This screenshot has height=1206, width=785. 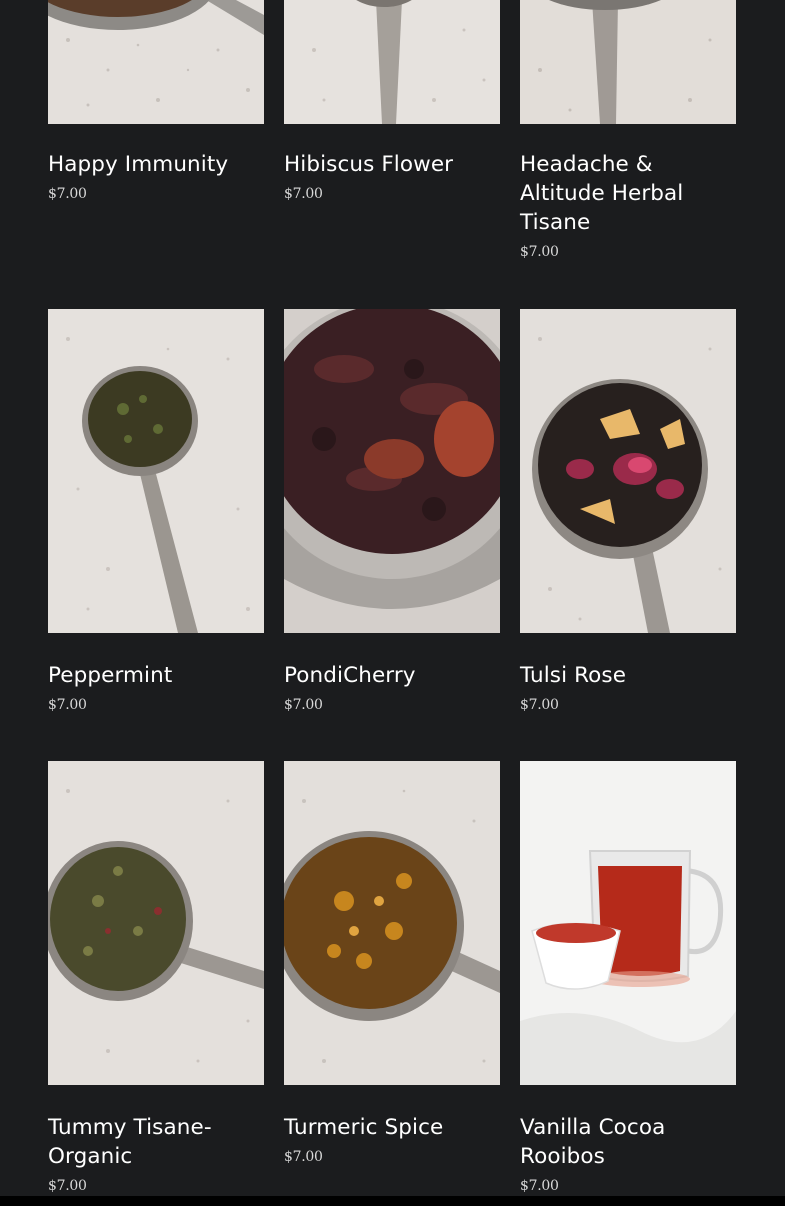 I want to click on product-card: Turmeric Spice $7.00, so click(x=392, y=963).